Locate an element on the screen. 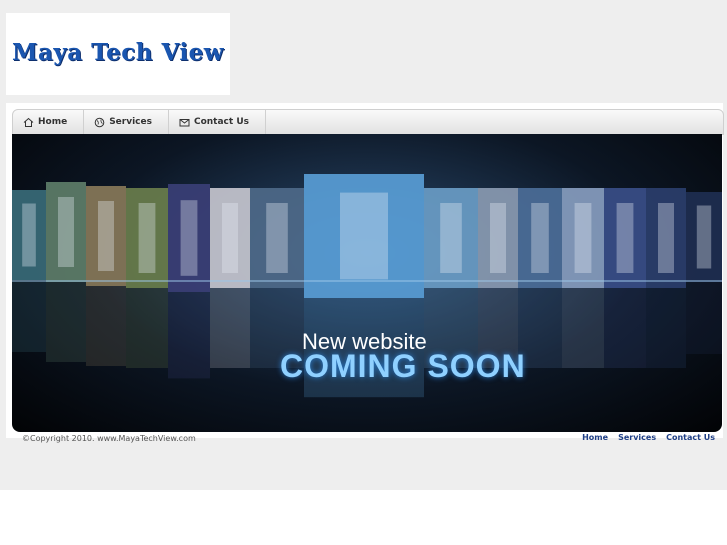  mail-icon is located at coordinates (184, 122).